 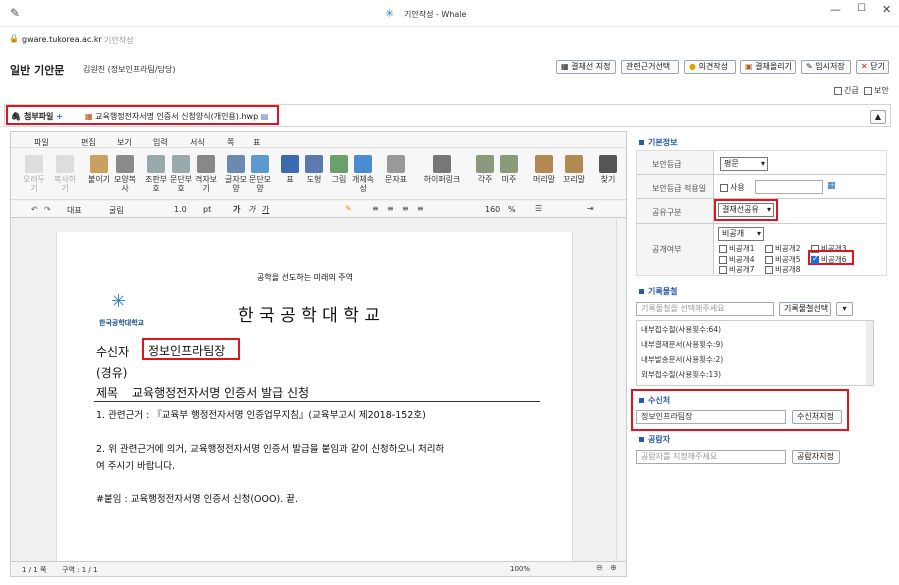 I want to click on tool-picture: 그림, so click(x=339, y=169).